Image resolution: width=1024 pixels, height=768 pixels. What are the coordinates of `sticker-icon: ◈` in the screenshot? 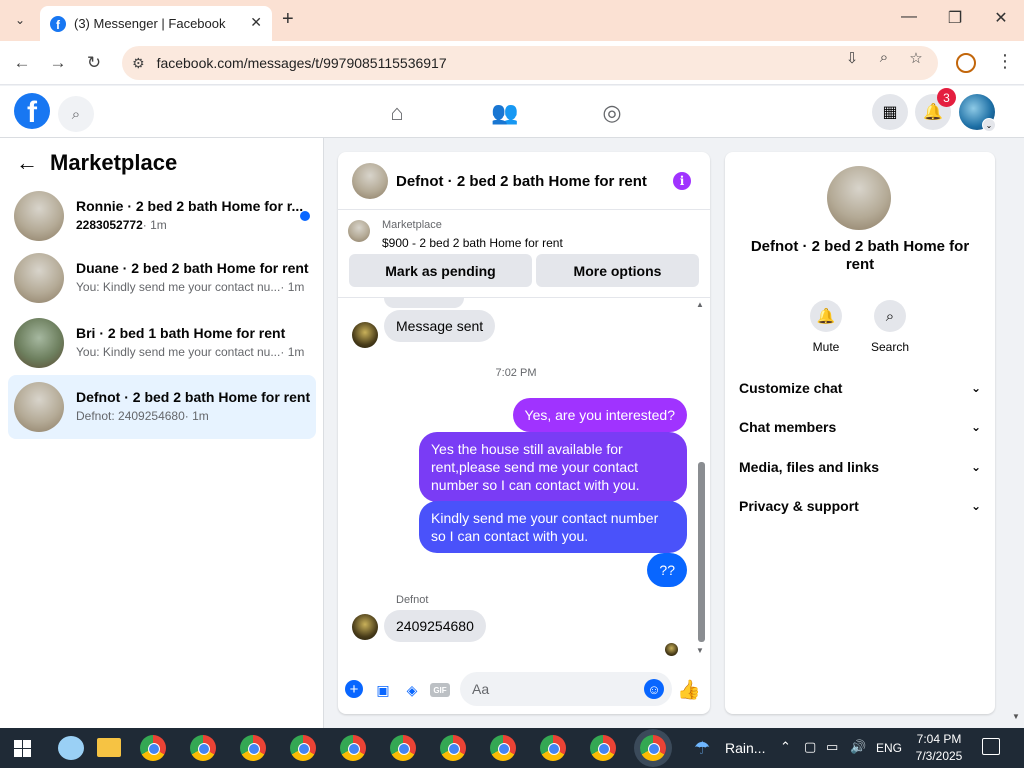 It's located at (412, 690).